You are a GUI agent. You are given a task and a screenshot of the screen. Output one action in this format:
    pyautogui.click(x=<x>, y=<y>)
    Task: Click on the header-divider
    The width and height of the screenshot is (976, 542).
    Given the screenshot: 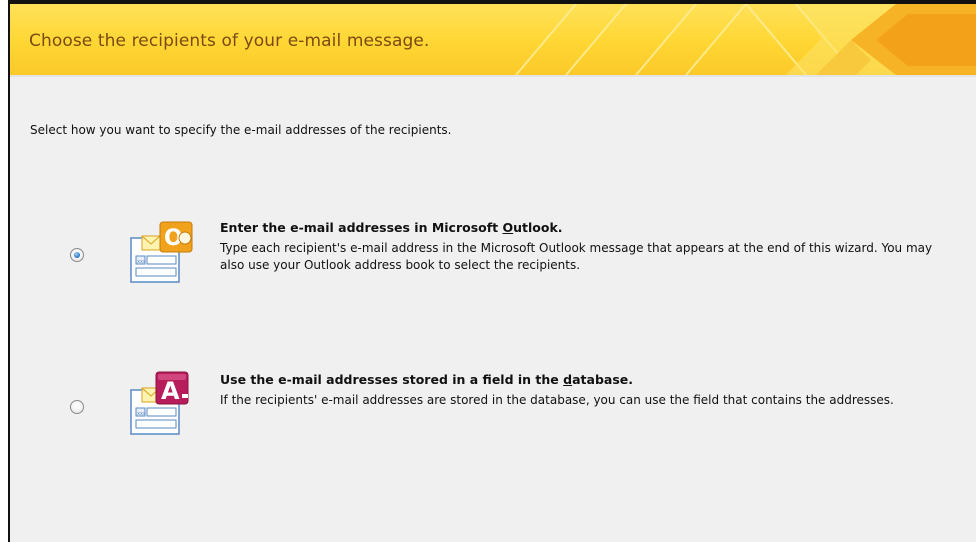 What is the action you would take?
    pyautogui.click(x=493, y=76)
    